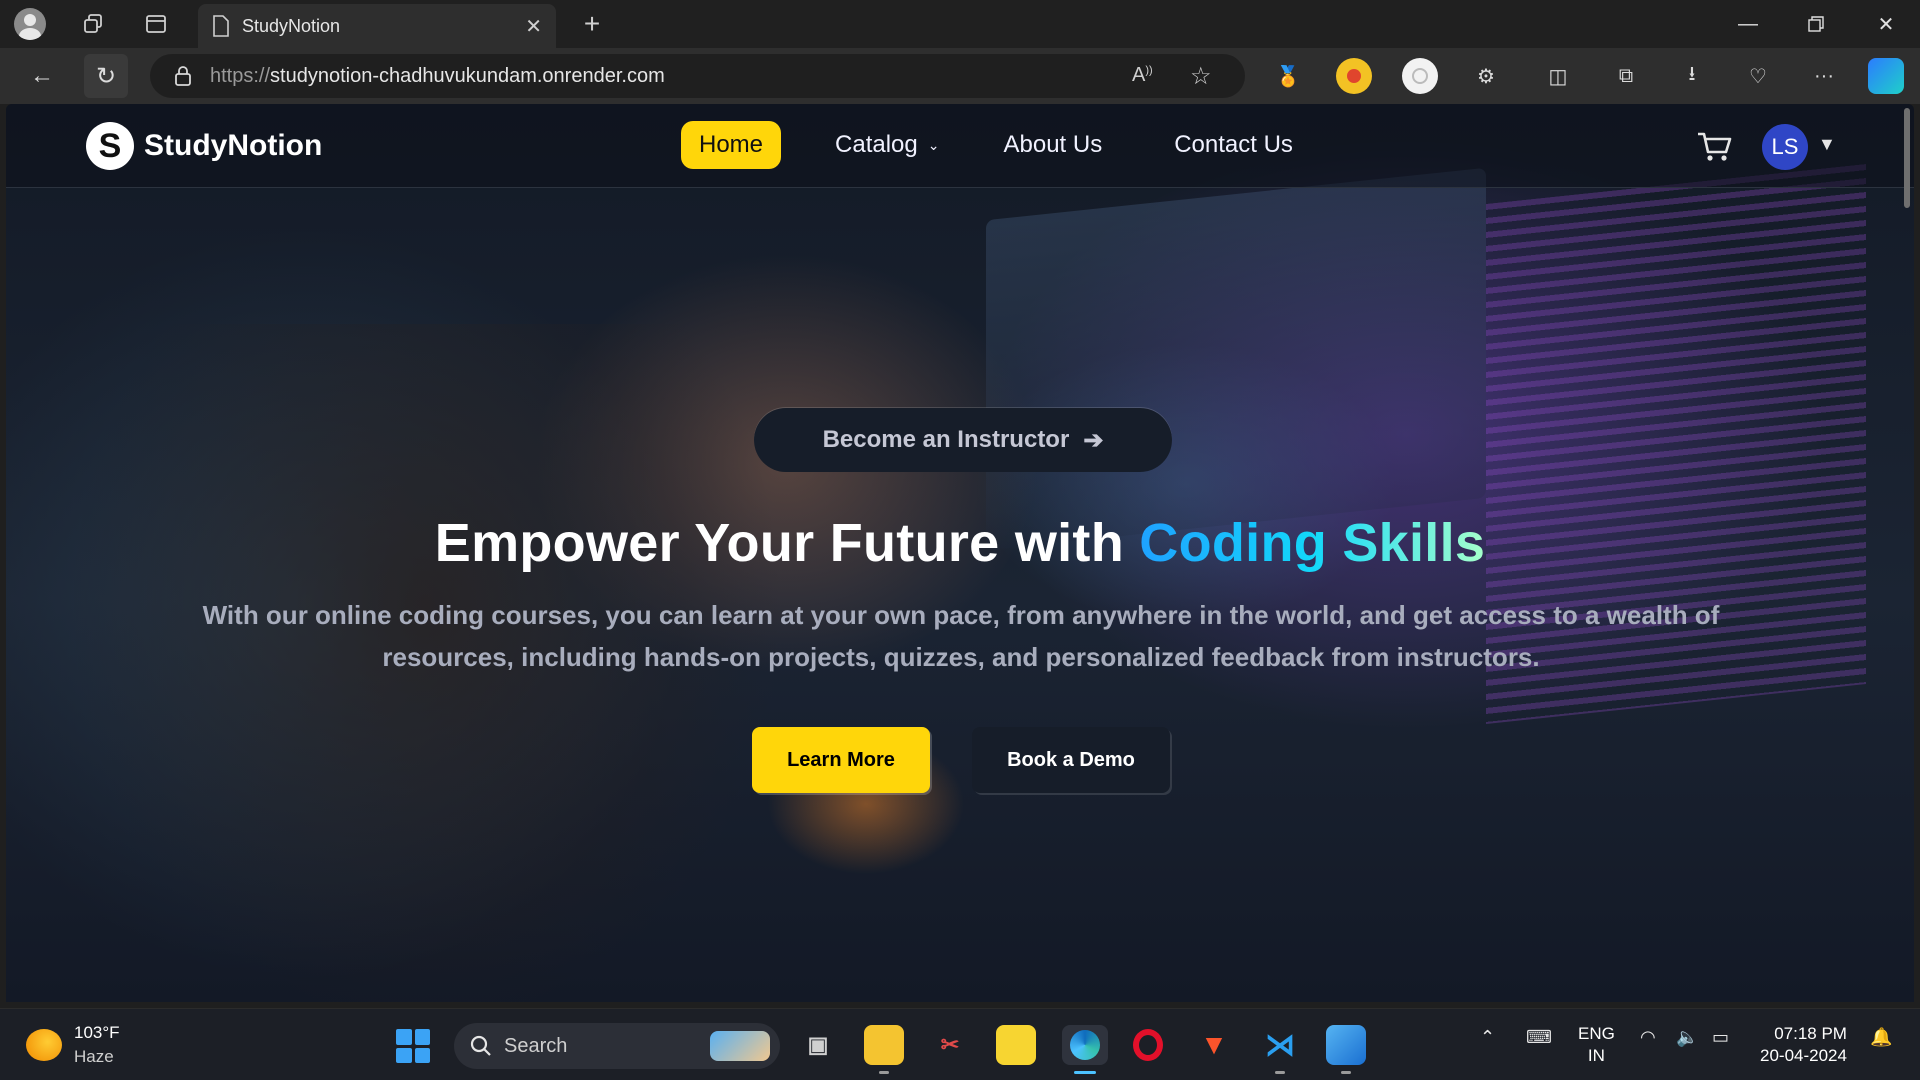 This screenshot has height=1080, width=1920. Describe the element at coordinates (1085, 1072) in the screenshot. I see `edge-active-indicator` at that location.